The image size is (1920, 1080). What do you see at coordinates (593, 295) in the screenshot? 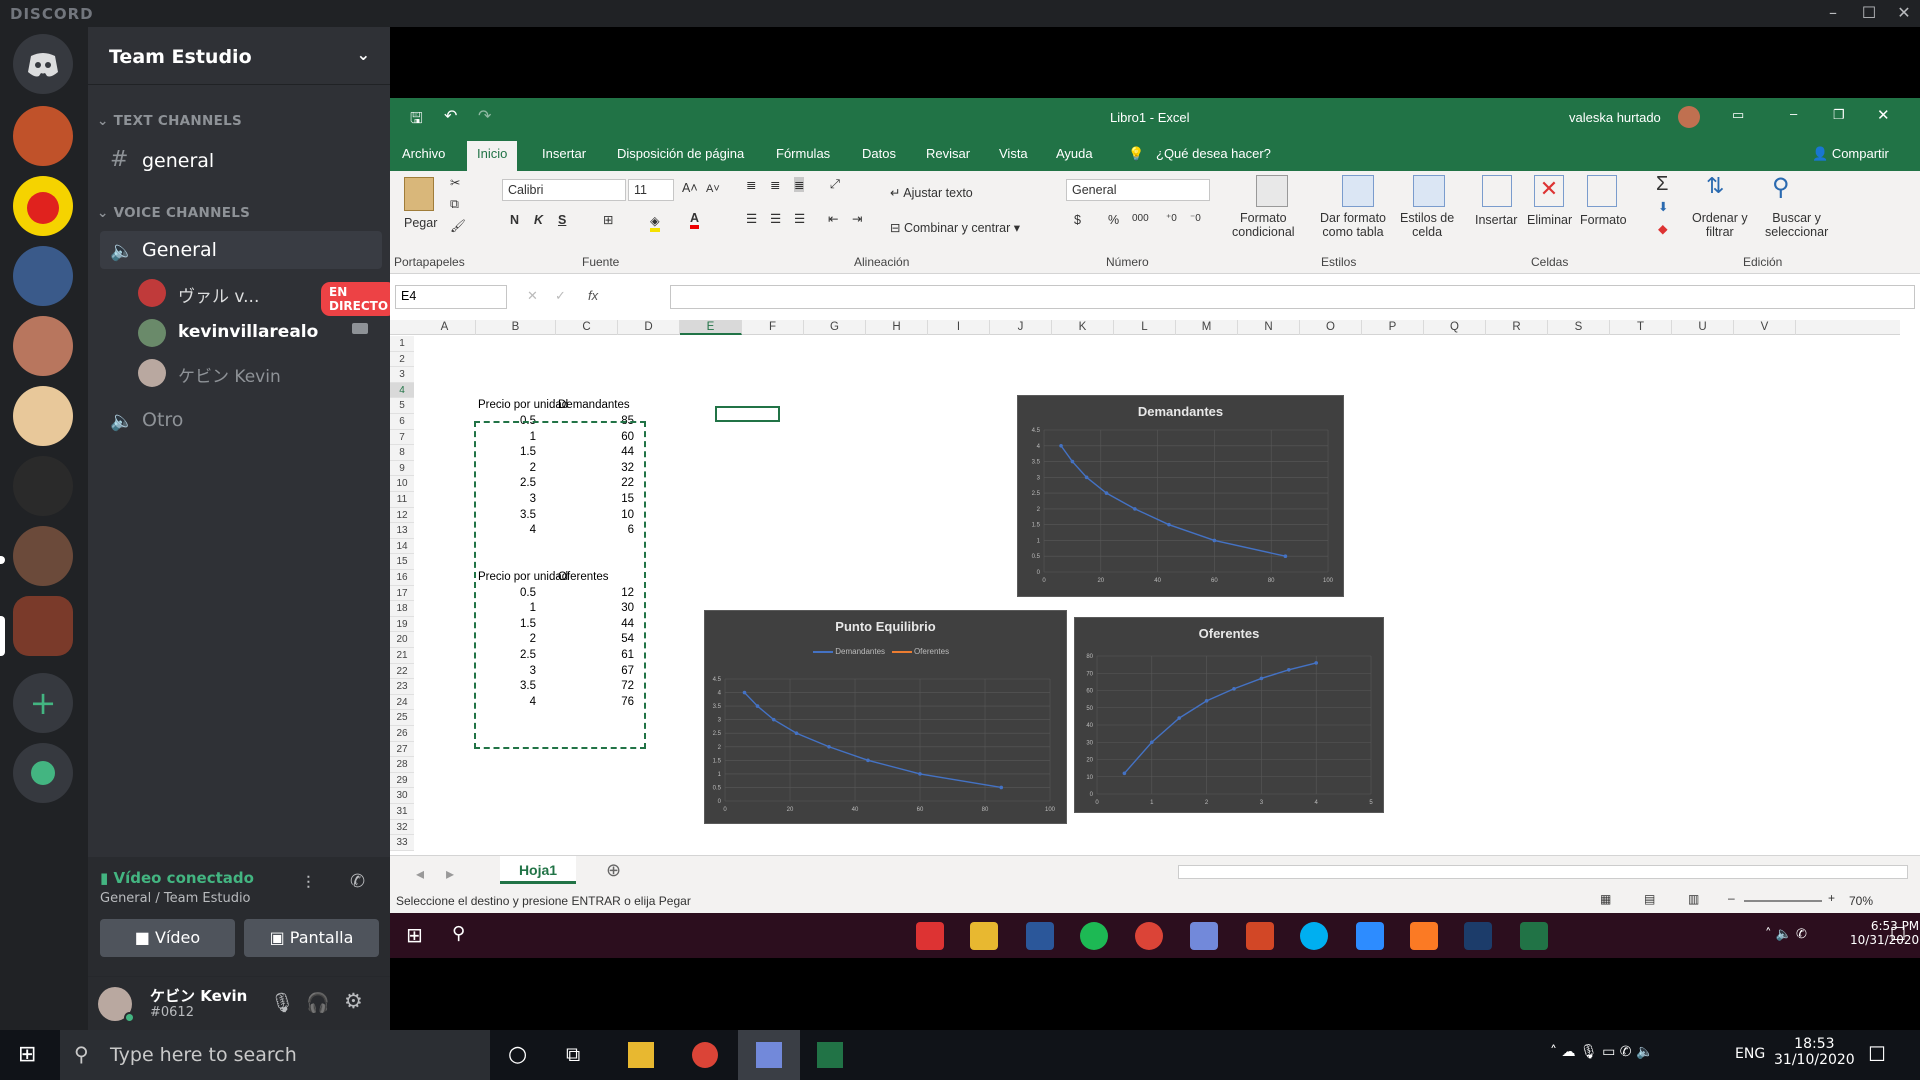
I see `insert-function-icon: fx` at bounding box center [593, 295].